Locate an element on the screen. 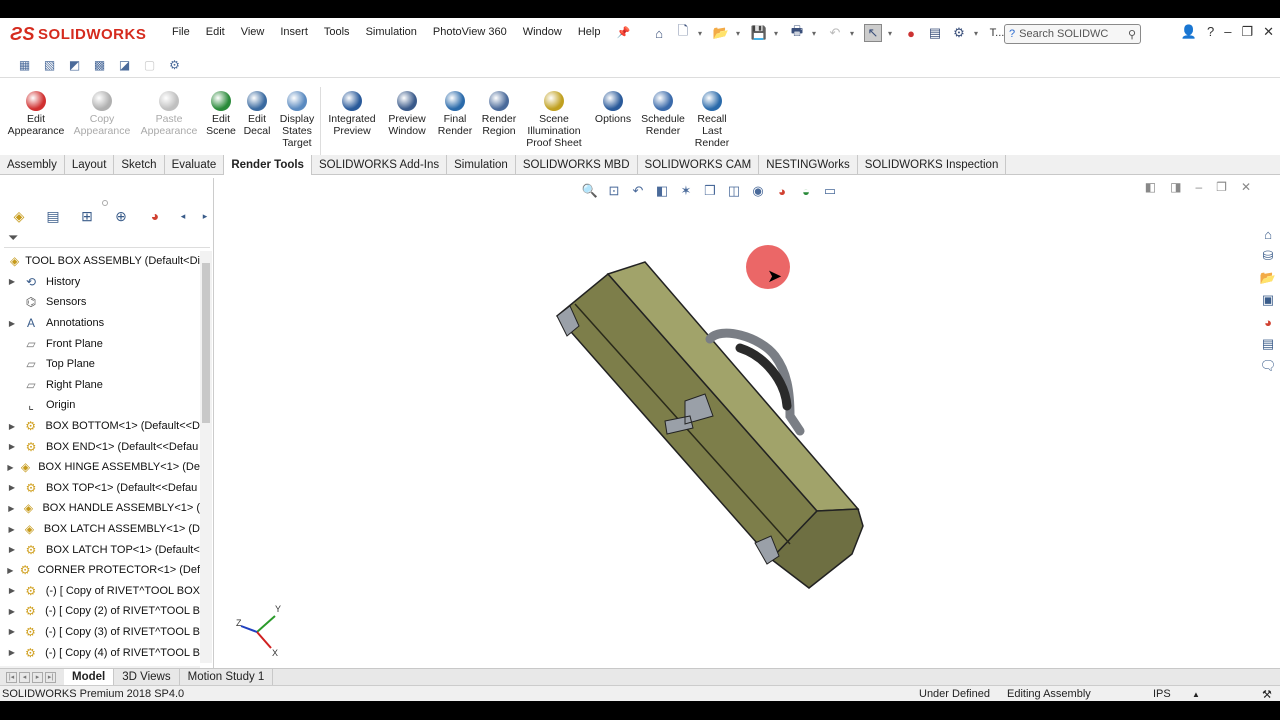 Image resolution: width=1280 pixels, height=720 pixels. select-arrow-icon: ↖ is located at coordinates (873, 33).